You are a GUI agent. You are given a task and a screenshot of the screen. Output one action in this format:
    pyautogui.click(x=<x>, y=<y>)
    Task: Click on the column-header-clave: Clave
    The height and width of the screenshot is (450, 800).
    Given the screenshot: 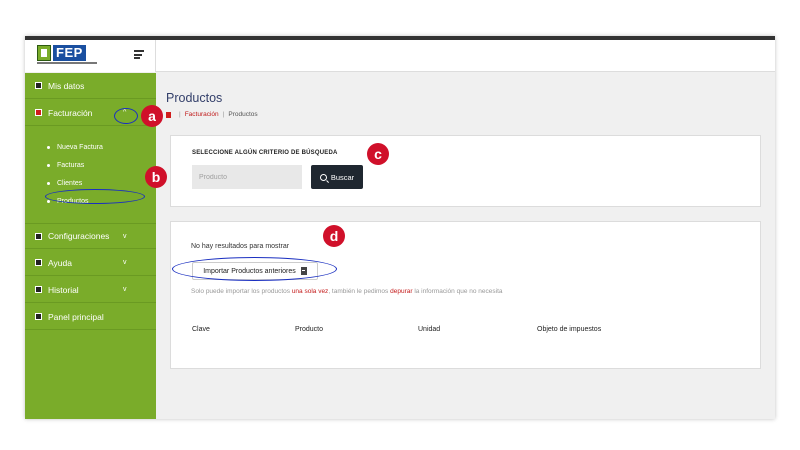 What is the action you would take?
    pyautogui.click(x=201, y=329)
    